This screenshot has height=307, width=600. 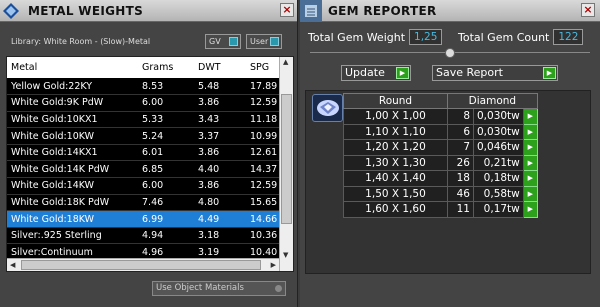 I want to click on gem-reporter-title: GEM REPORTER, so click(x=382, y=10).